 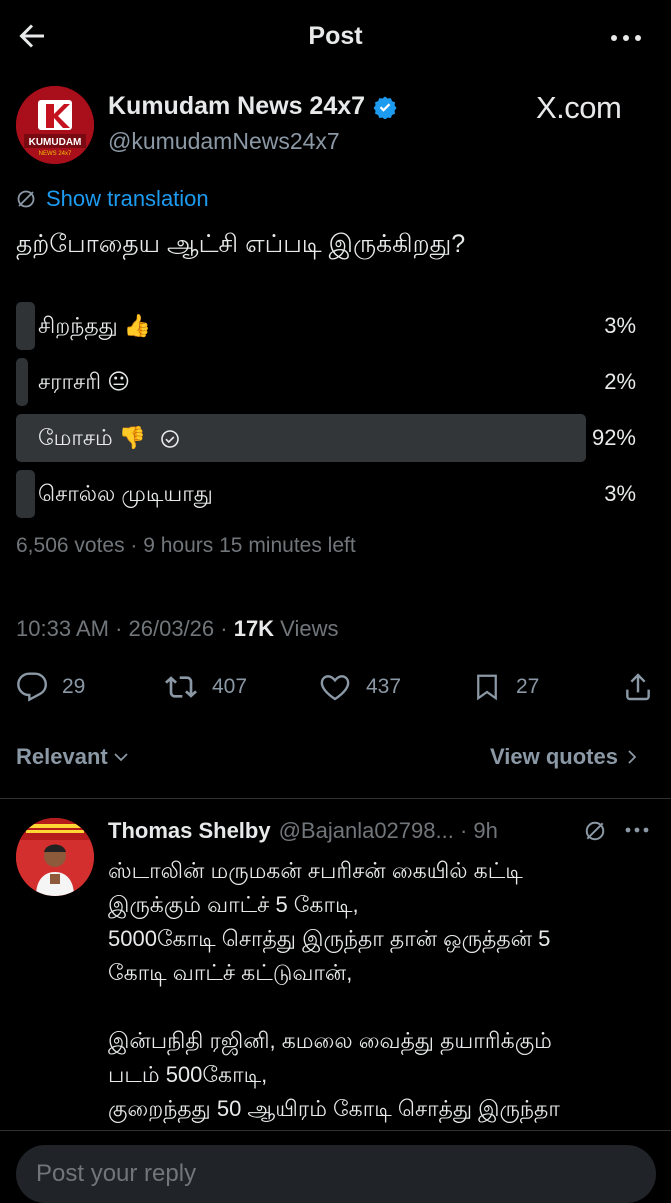 I want to click on repost-count: 407, so click(x=230, y=686).